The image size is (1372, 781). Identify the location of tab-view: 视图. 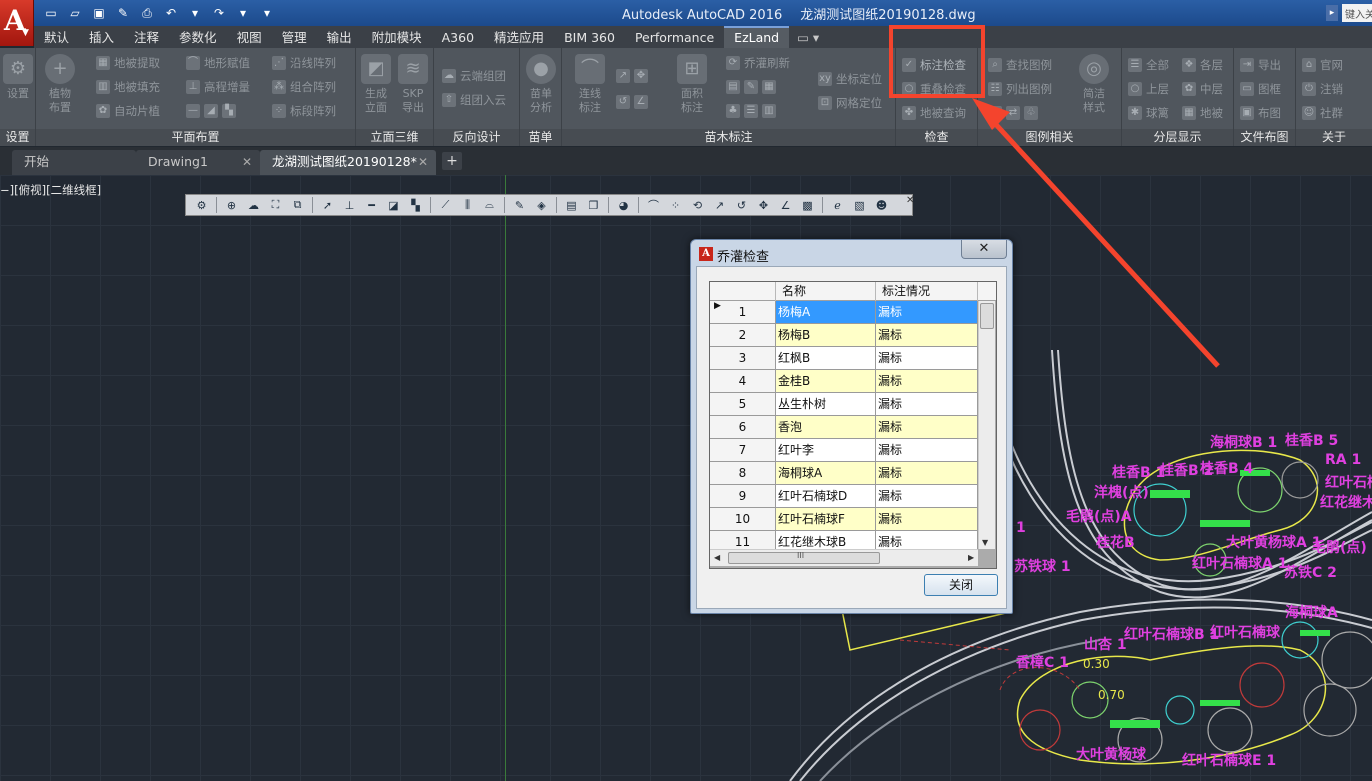
(249, 37).